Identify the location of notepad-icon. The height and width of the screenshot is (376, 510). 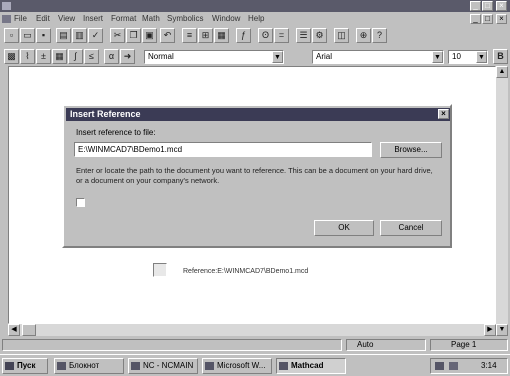
(61, 366).